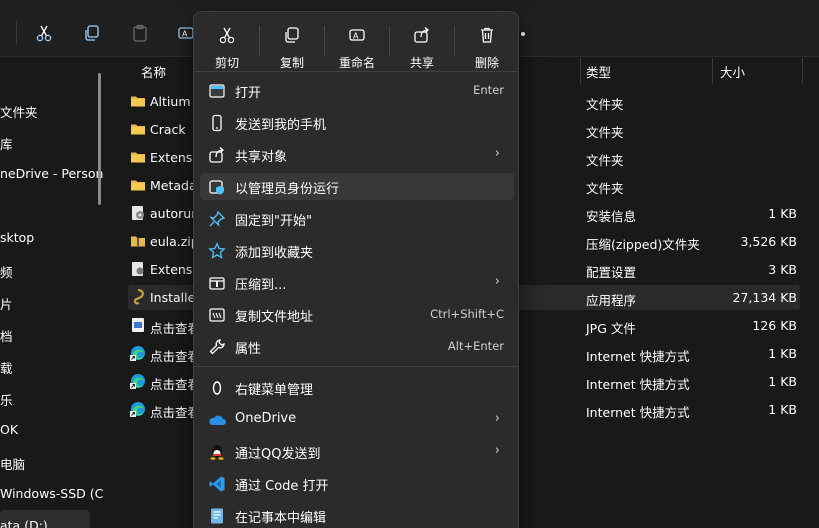  I want to click on quick-action-divider, so click(324, 41).